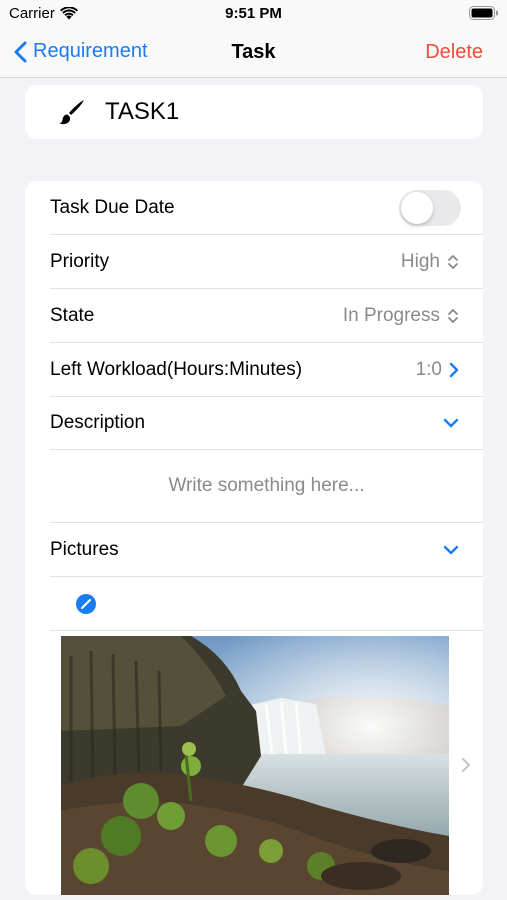  Describe the element at coordinates (463, 423) in the screenshot. I see `description-expand-button` at that location.